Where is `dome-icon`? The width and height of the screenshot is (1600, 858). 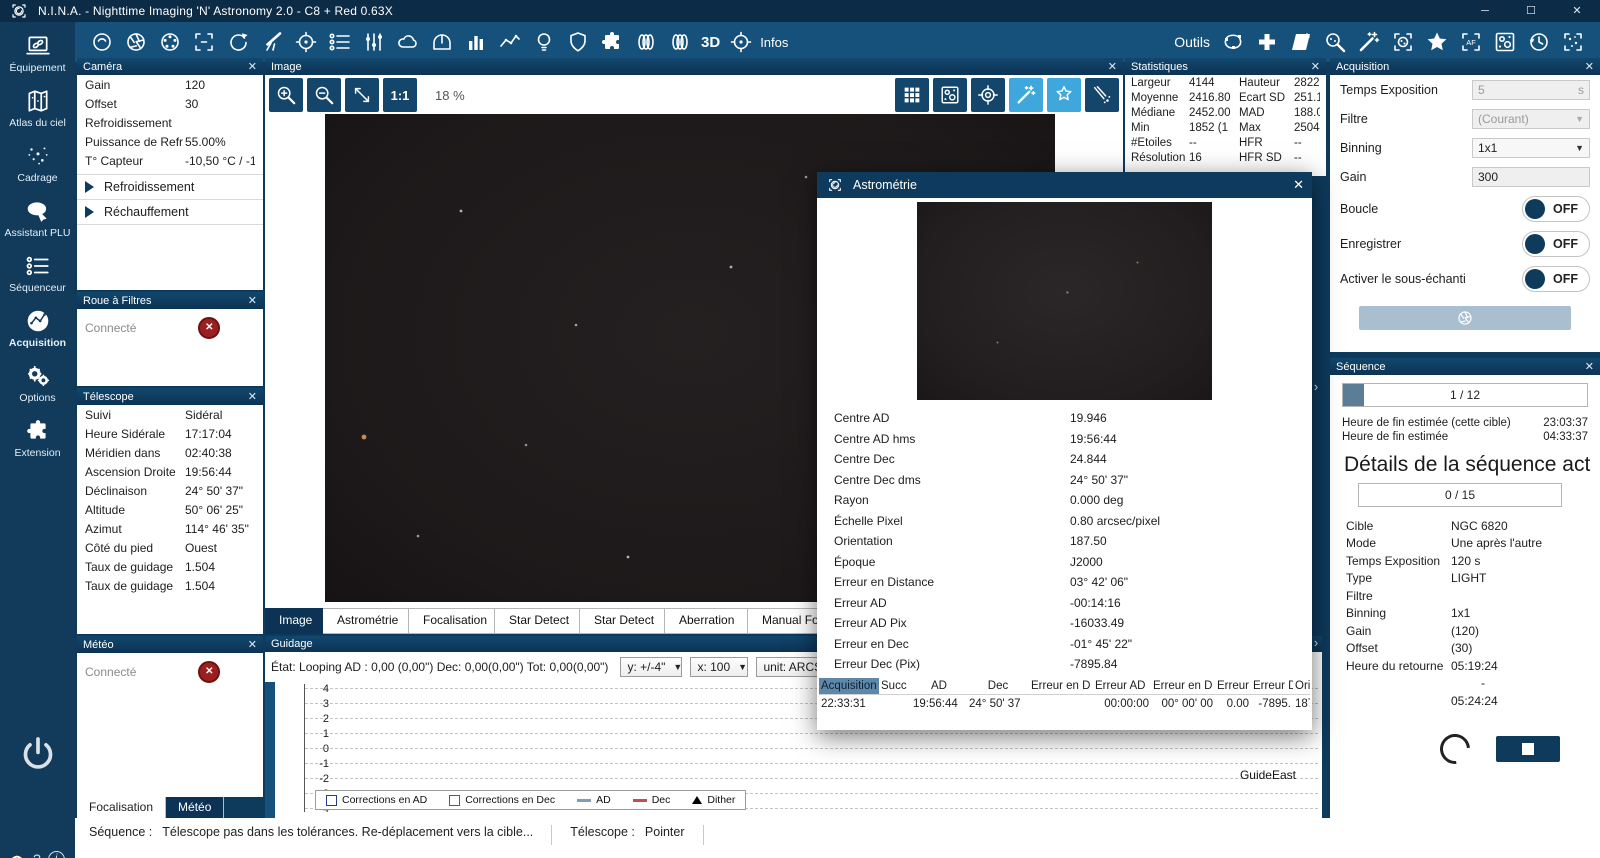 dome-icon is located at coordinates (442, 42).